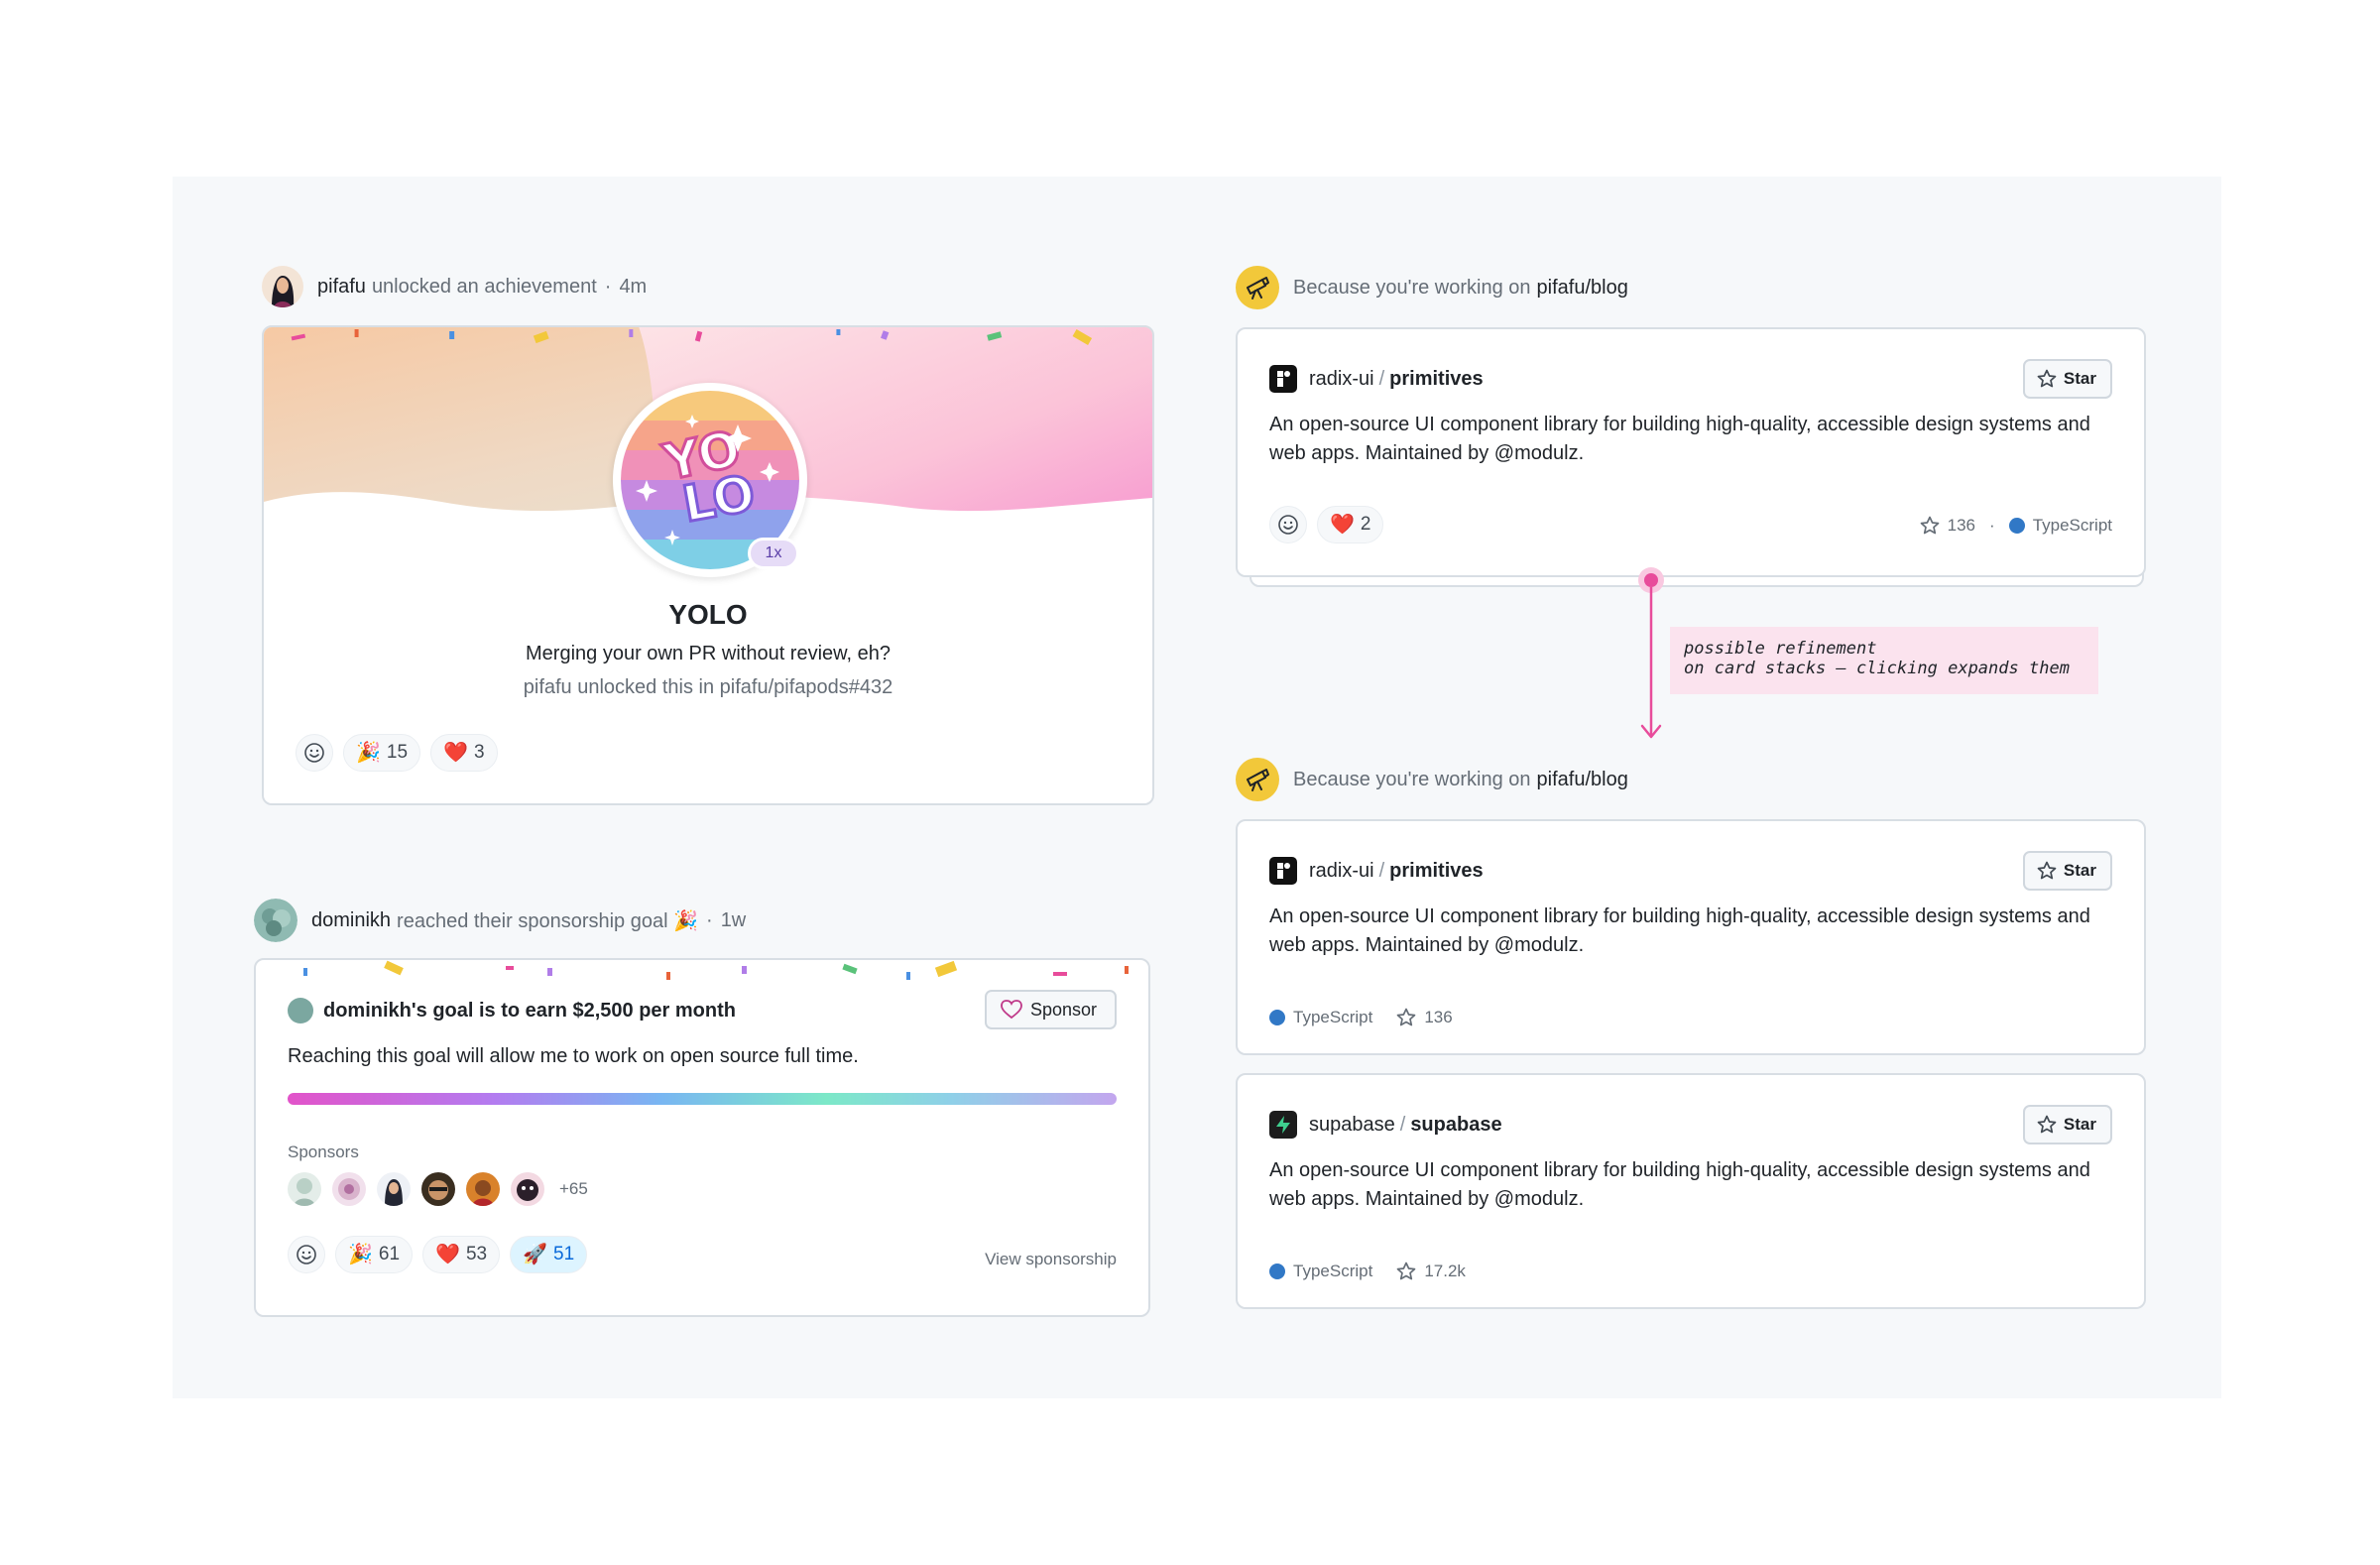  Describe the element at coordinates (484, 286) in the screenshot. I see `achievement-action: unlocked an achievement` at that location.